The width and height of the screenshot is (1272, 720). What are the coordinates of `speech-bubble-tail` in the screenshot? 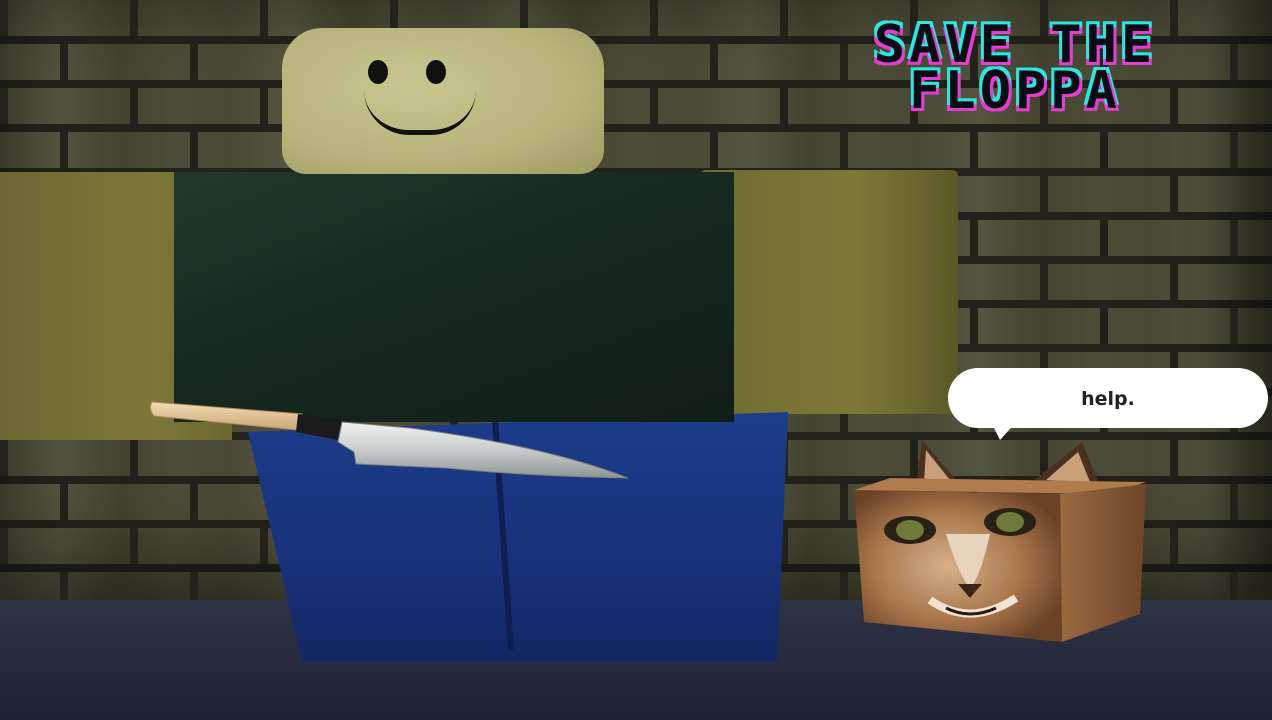 It's located at (1004, 430).